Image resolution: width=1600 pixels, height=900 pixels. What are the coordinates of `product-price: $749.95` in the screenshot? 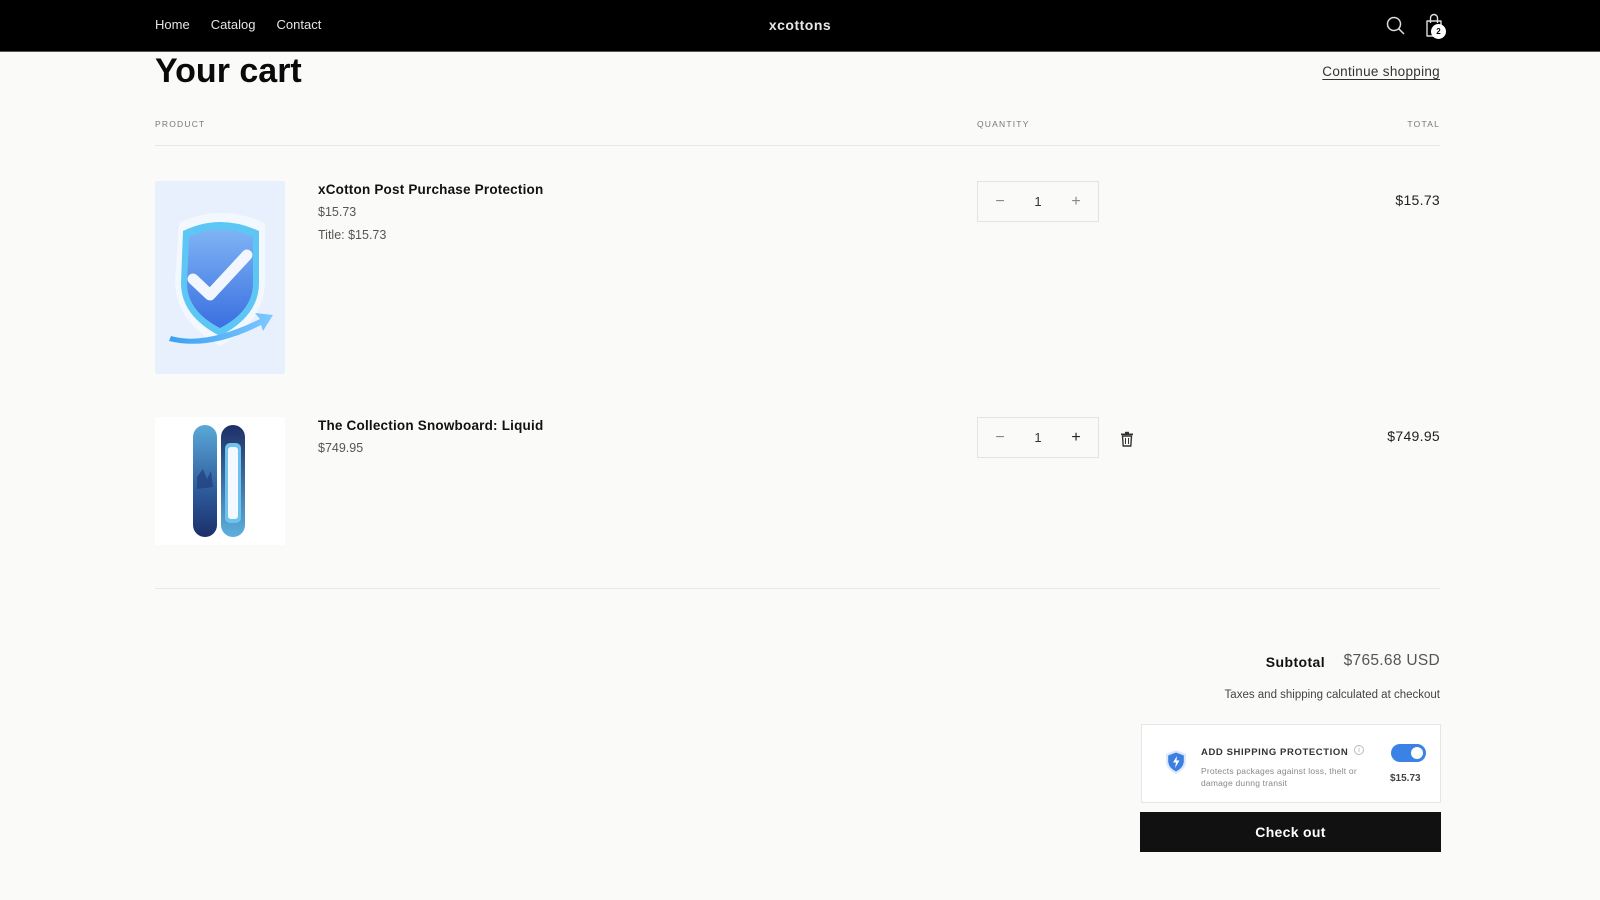 It's located at (341, 448).